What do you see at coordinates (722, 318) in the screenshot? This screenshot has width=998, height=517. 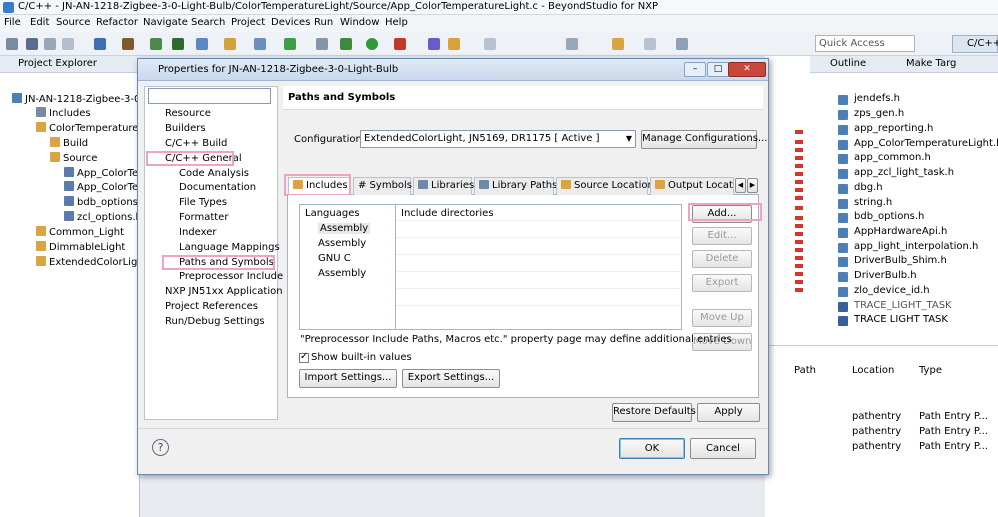 I see `move-up-button: Move Up` at bounding box center [722, 318].